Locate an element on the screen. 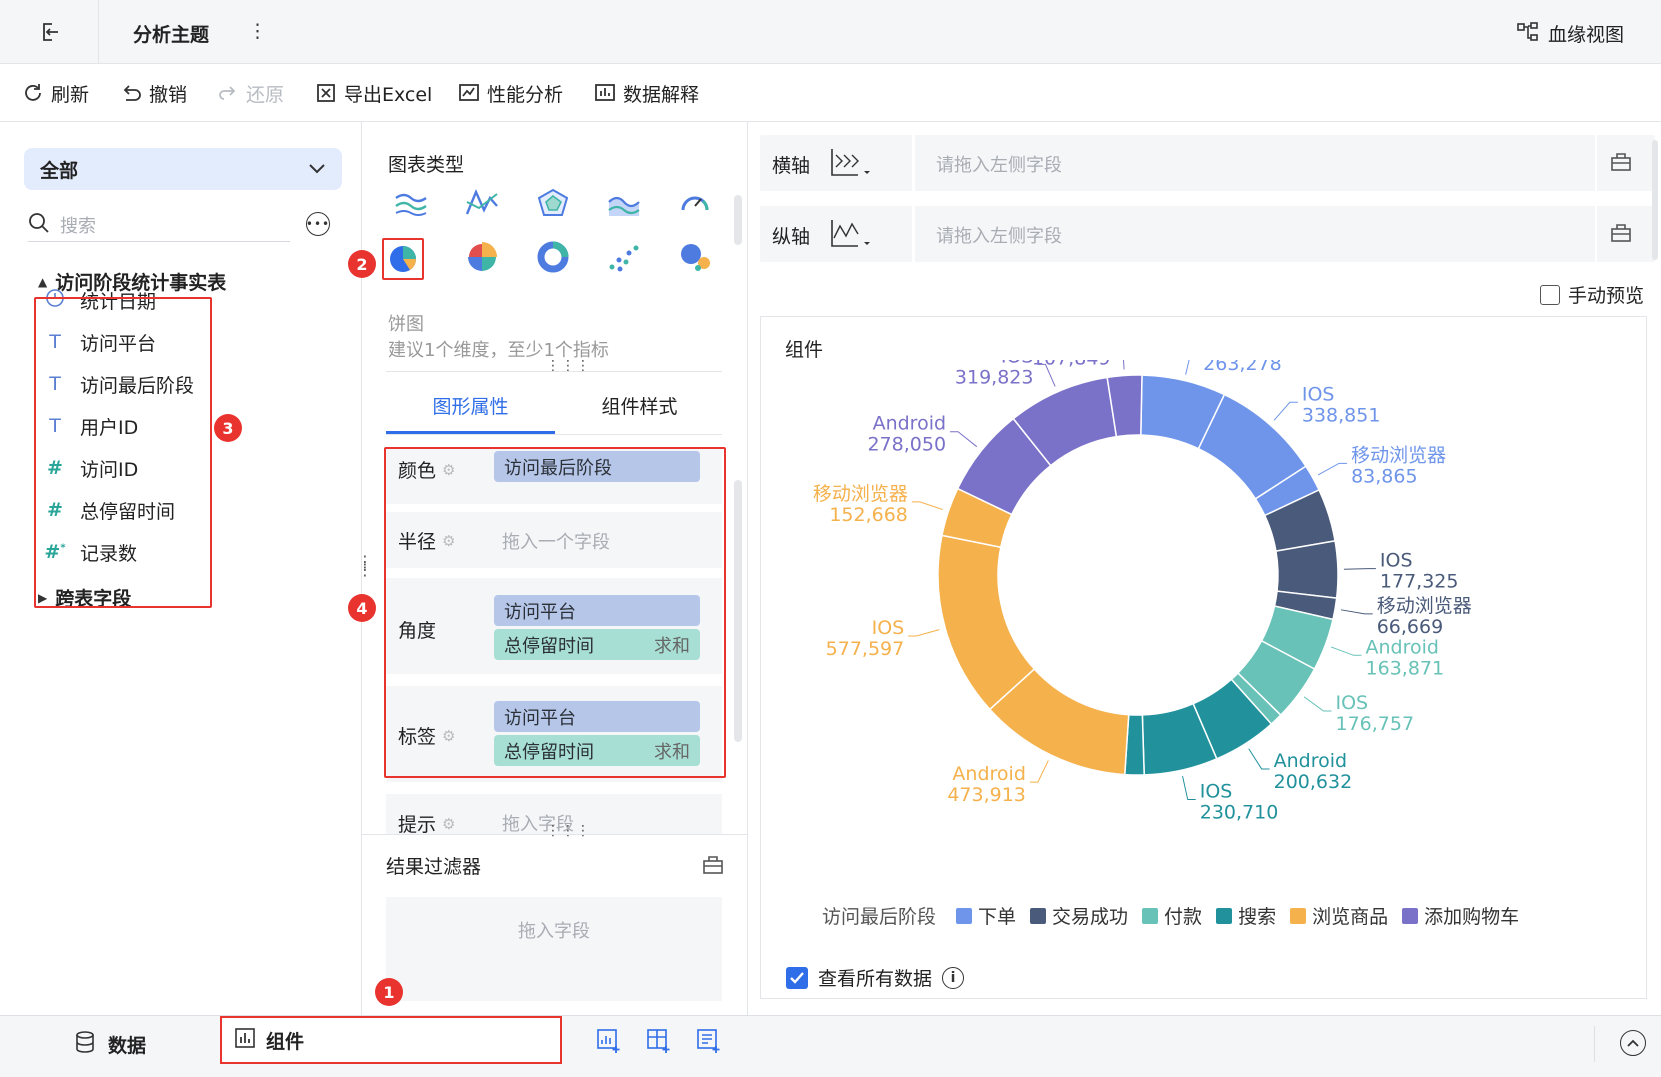  slice-label: 移动浏览器 66,669 is located at coordinates (1424, 616).